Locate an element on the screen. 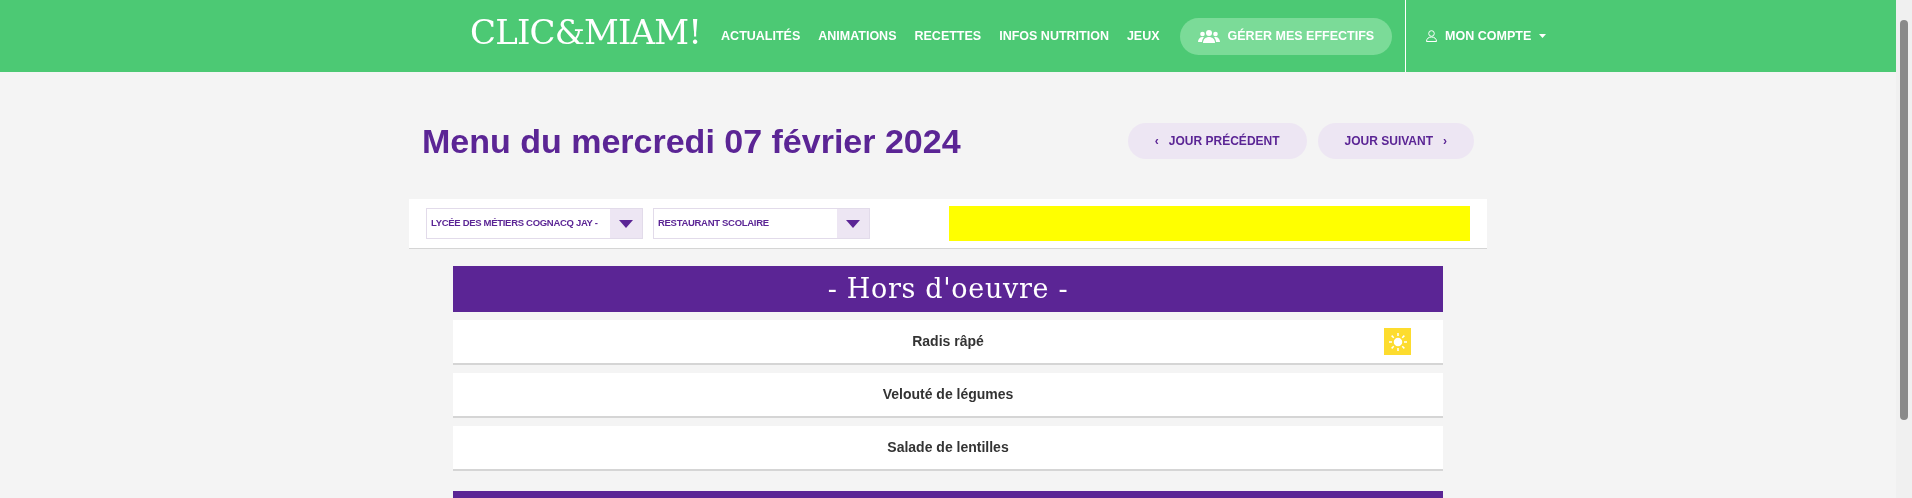 Image resolution: width=1912 pixels, height=498 pixels. dish-name: Radis râpé is located at coordinates (948, 341).